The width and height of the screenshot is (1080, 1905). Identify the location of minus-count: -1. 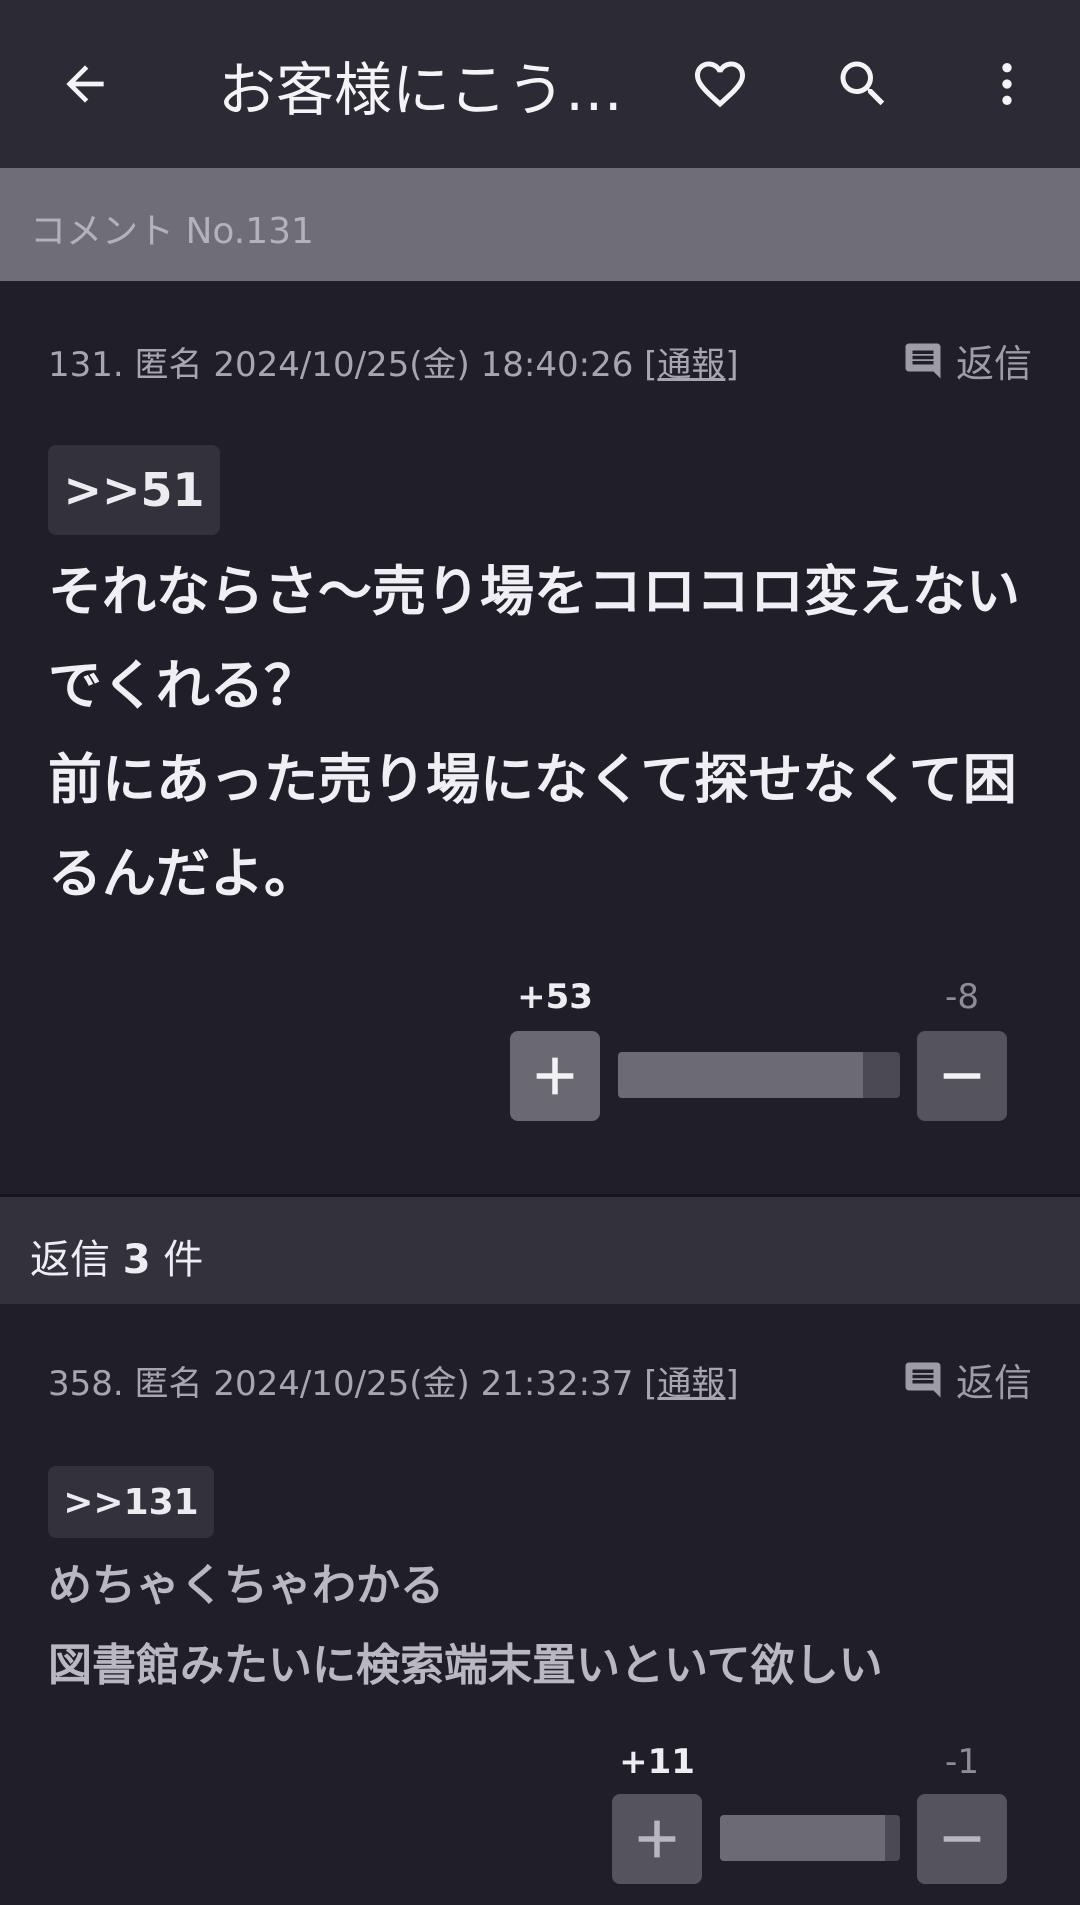
(962, 1762).